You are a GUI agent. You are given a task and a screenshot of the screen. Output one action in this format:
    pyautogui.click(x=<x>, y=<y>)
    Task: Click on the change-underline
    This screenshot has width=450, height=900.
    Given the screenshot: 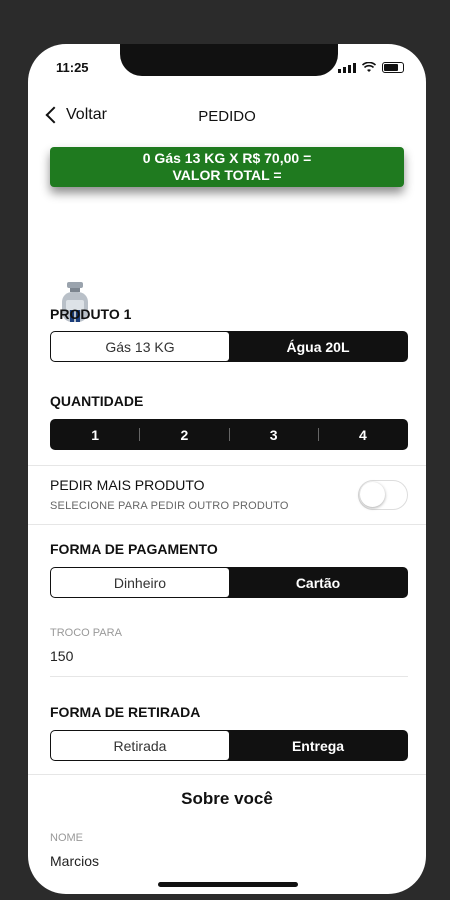 What is the action you would take?
    pyautogui.click(x=229, y=676)
    